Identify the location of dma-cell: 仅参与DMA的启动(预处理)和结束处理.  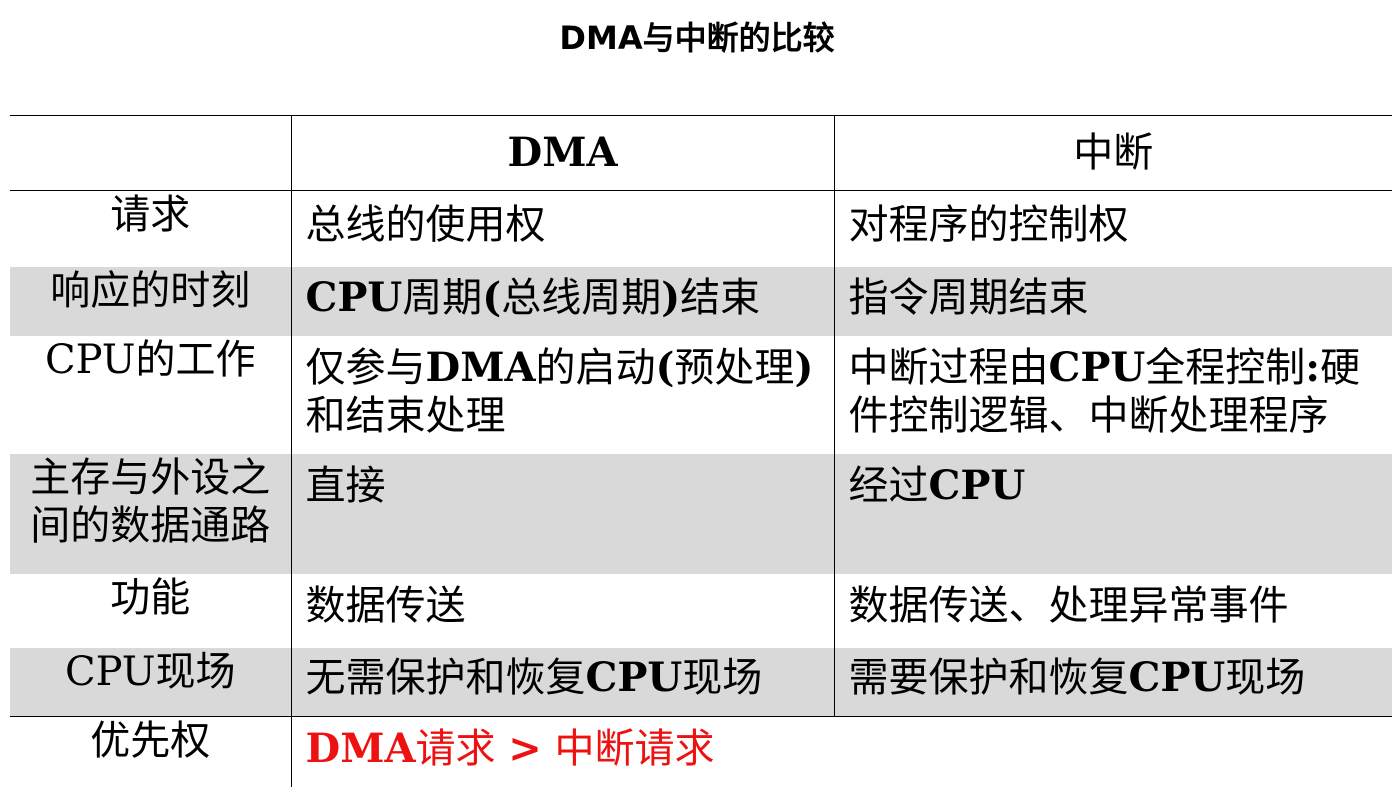
(562, 395).